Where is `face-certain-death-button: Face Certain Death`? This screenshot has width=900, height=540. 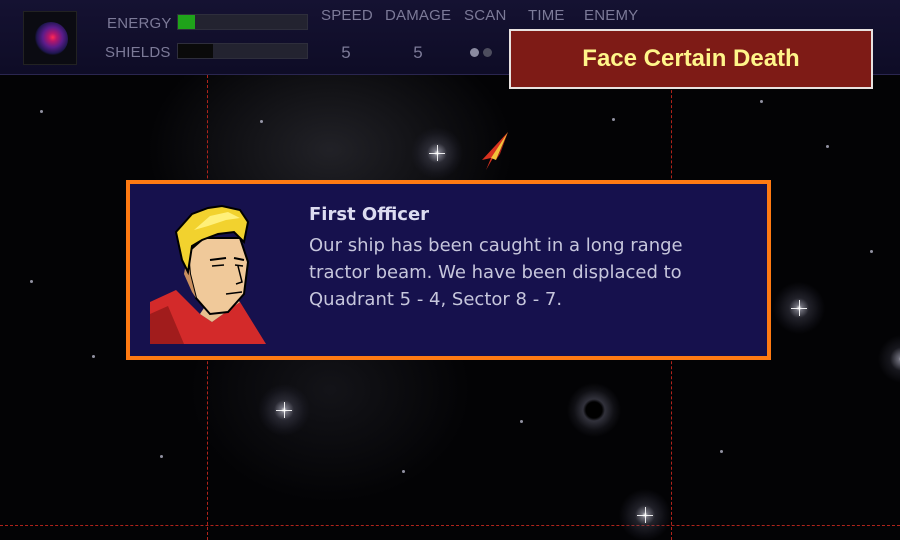 face-certain-death-button: Face Certain Death is located at coordinates (691, 59).